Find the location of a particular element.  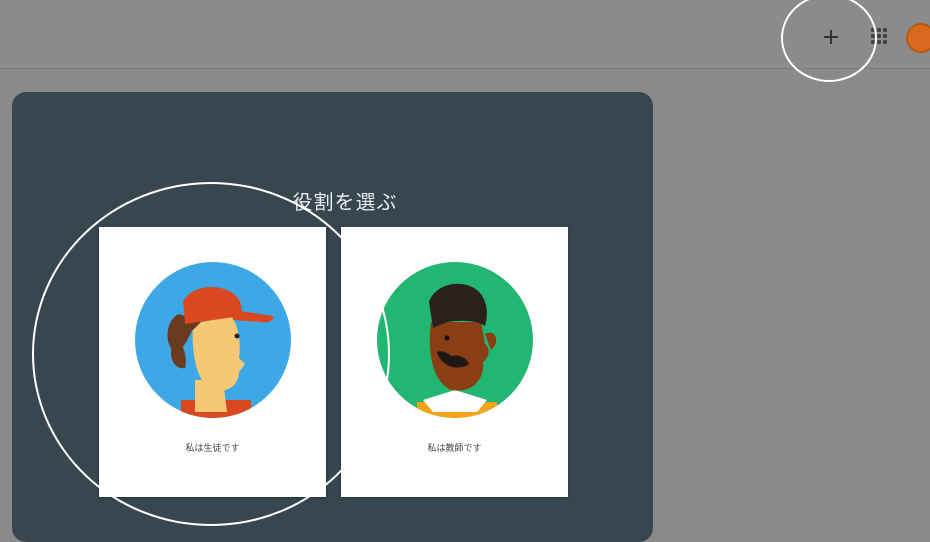

teacher-role-card: 私は教師です is located at coordinates (454, 362).